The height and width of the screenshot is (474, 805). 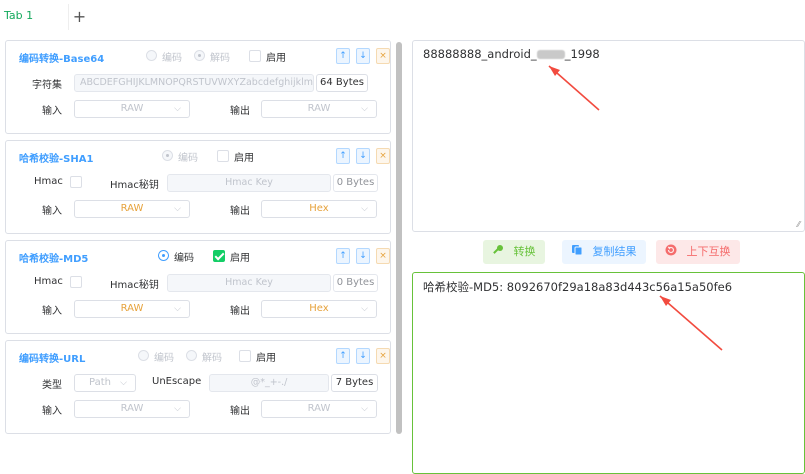 What do you see at coordinates (399, 238) in the screenshot?
I see `left-scrollbar` at bounding box center [399, 238].